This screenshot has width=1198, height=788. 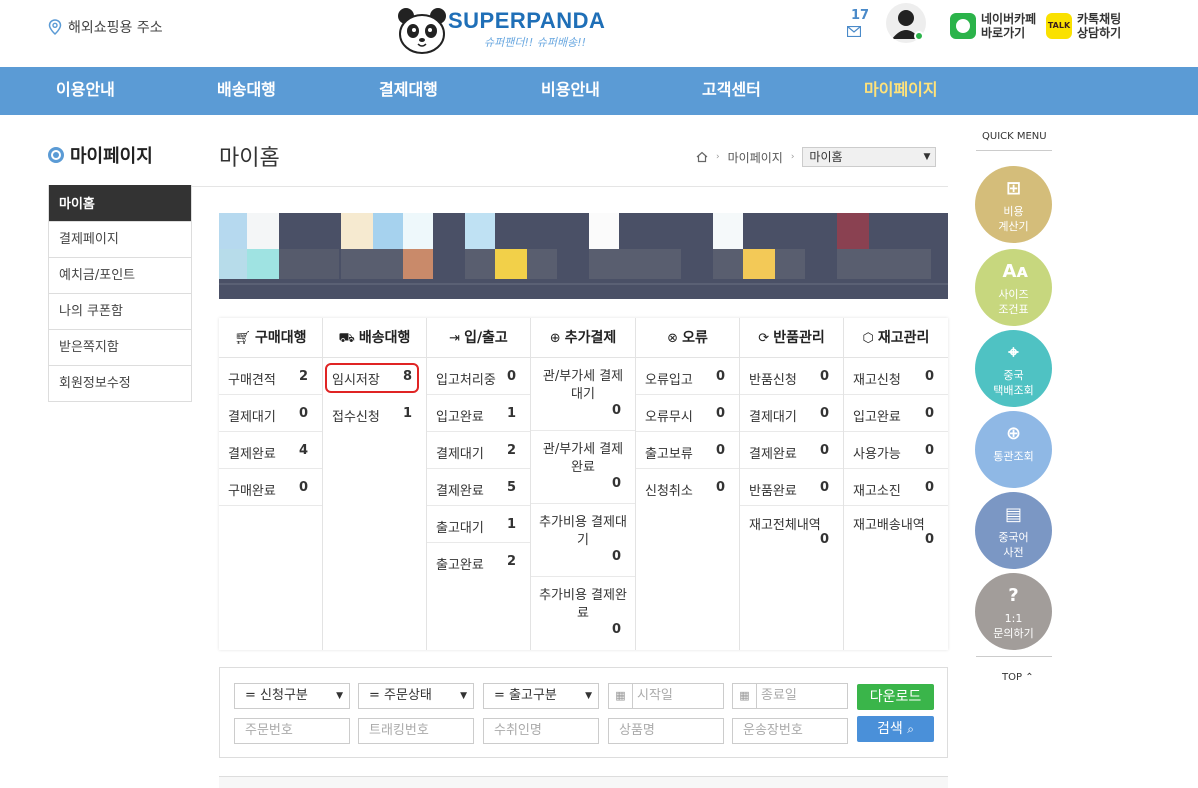 I want to click on home-icon, so click(x=702, y=157).